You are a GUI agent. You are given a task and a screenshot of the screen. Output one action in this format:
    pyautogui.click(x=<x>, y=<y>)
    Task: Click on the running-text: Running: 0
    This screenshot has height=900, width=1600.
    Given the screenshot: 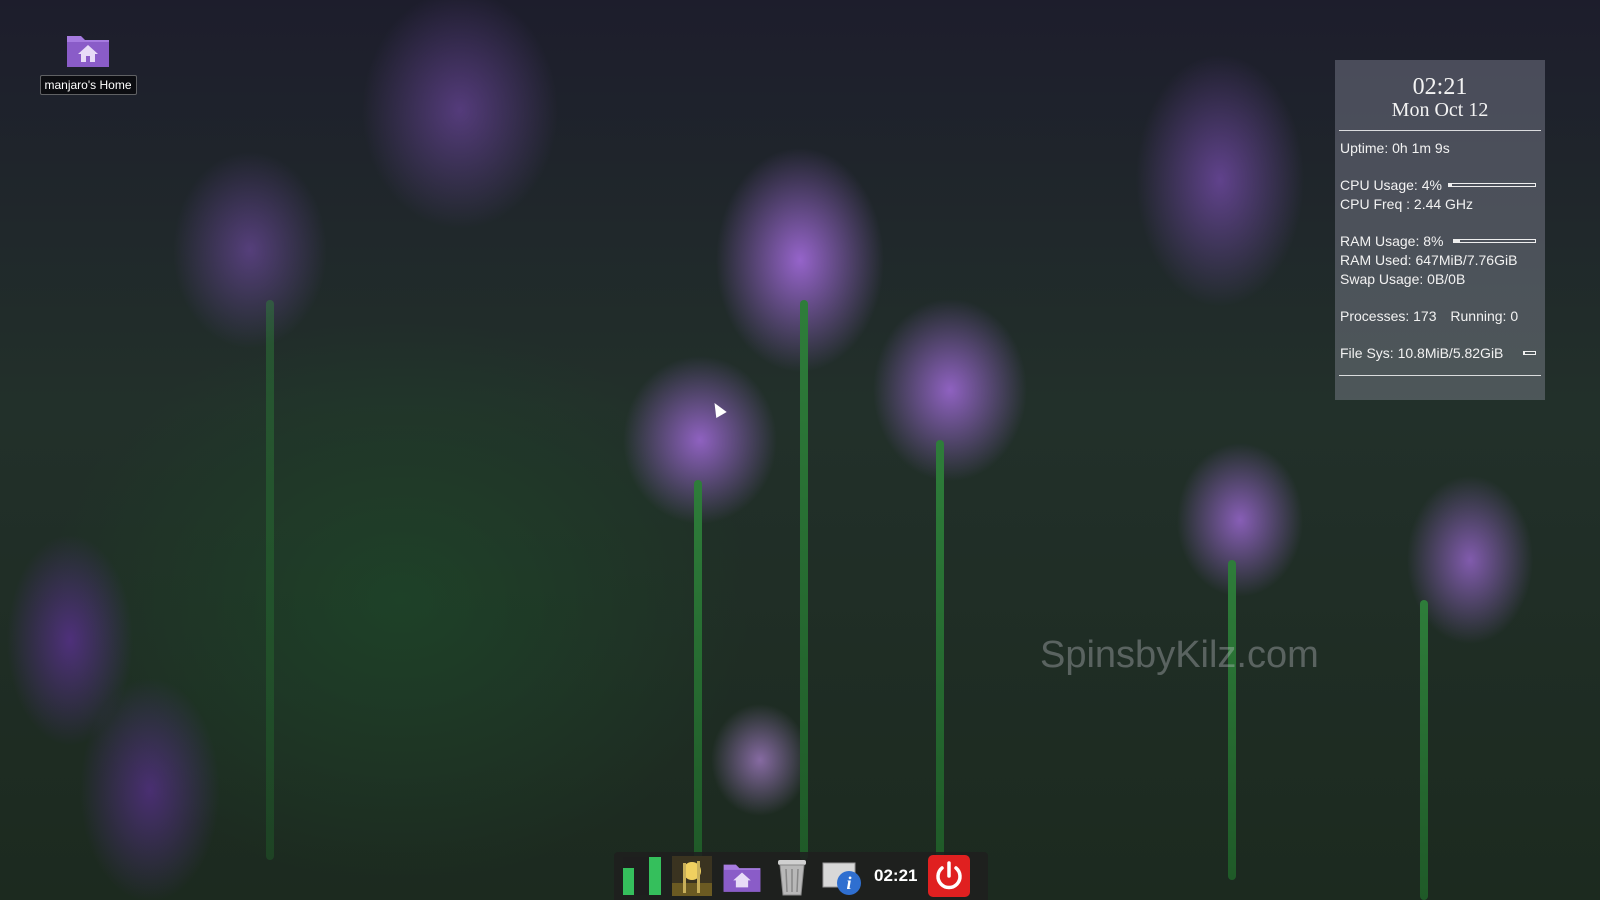 What is the action you would take?
    pyautogui.click(x=1484, y=316)
    